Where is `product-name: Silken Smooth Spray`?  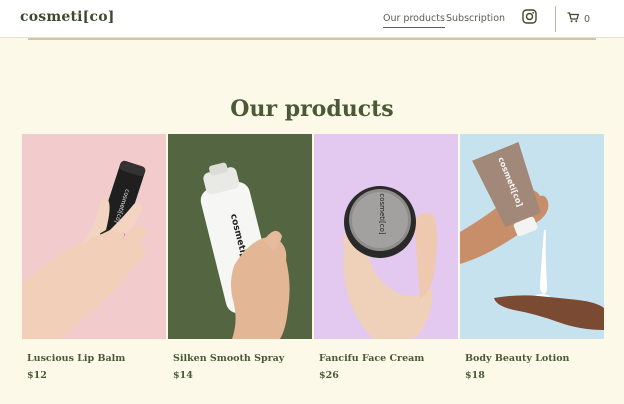 product-name: Silken Smooth Spray is located at coordinates (242, 358).